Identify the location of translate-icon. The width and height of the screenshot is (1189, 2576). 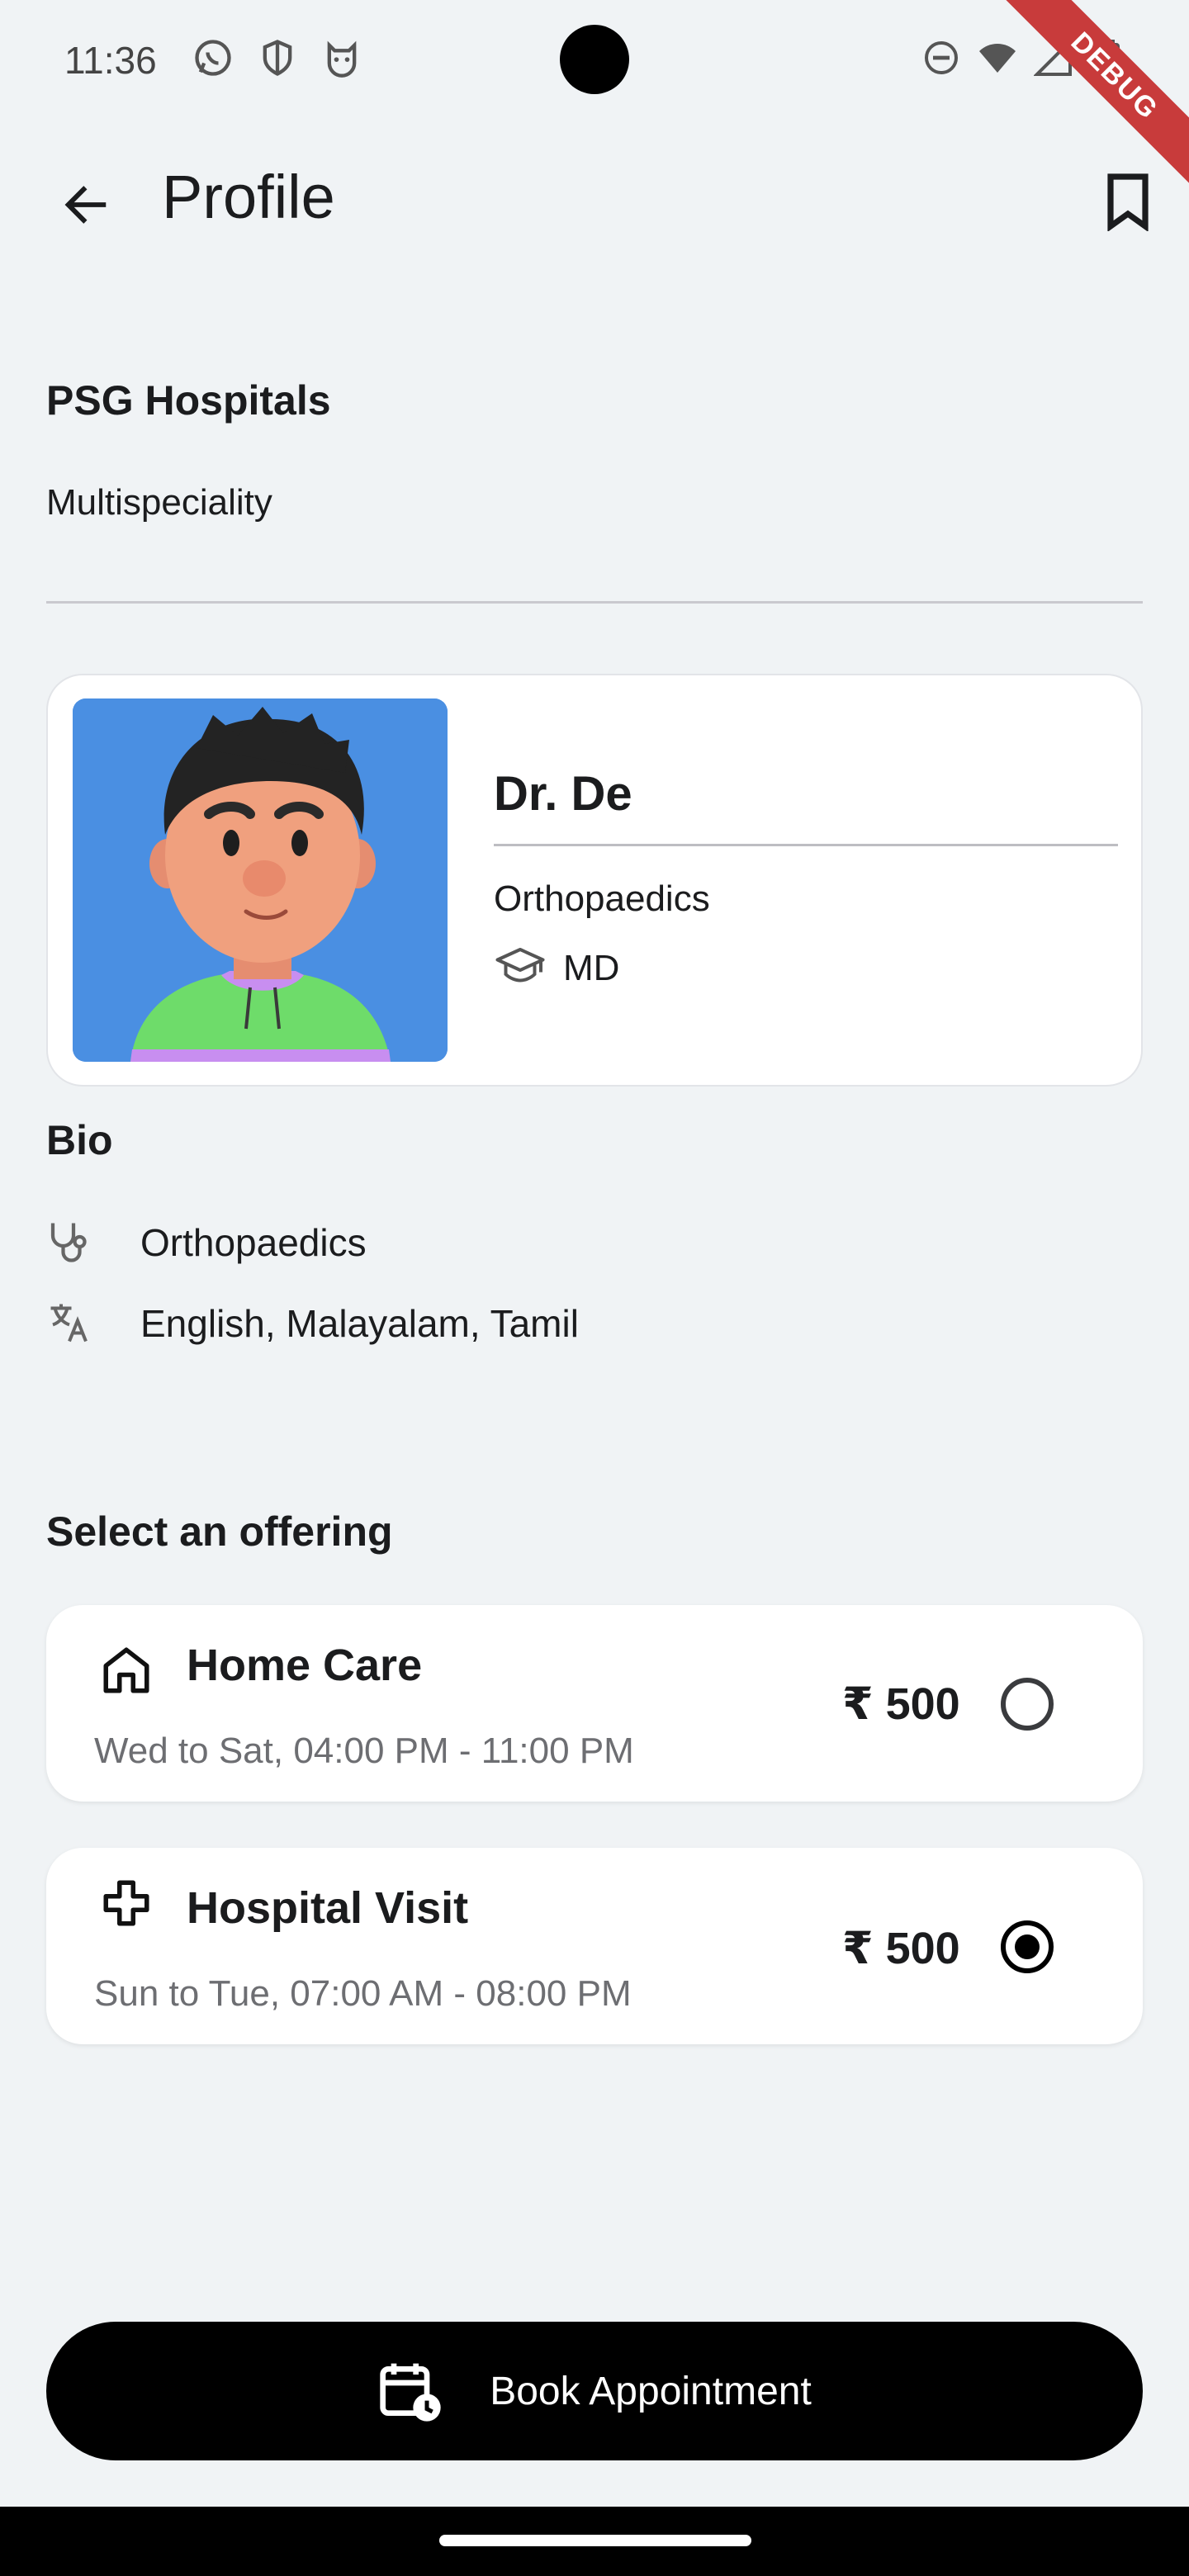
(69, 1323).